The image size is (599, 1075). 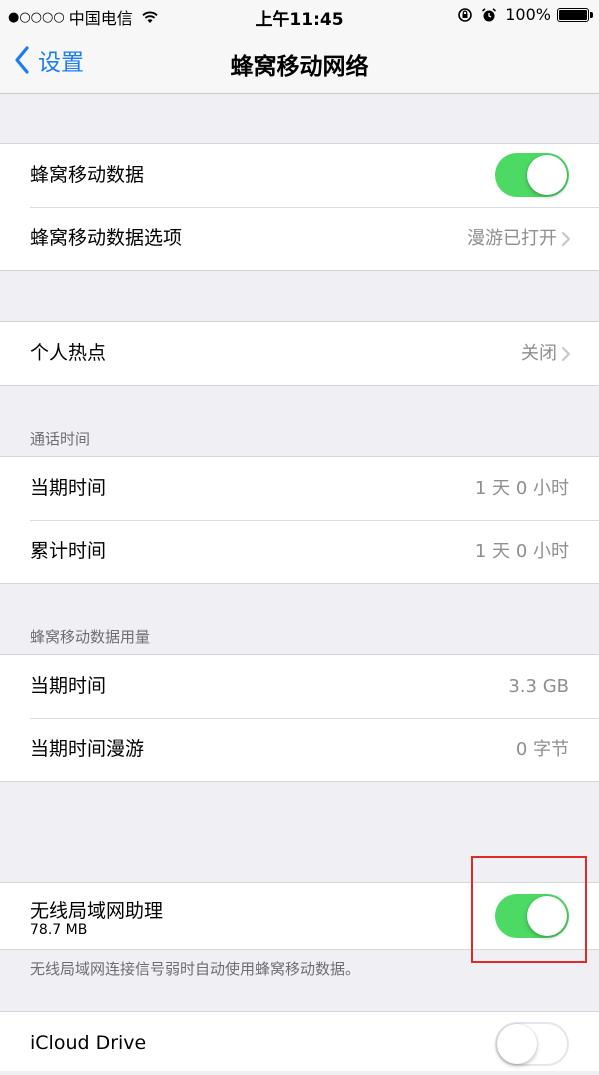 I want to click on current-period-row: 当期时间 1 天 0 小时, so click(x=299, y=488).